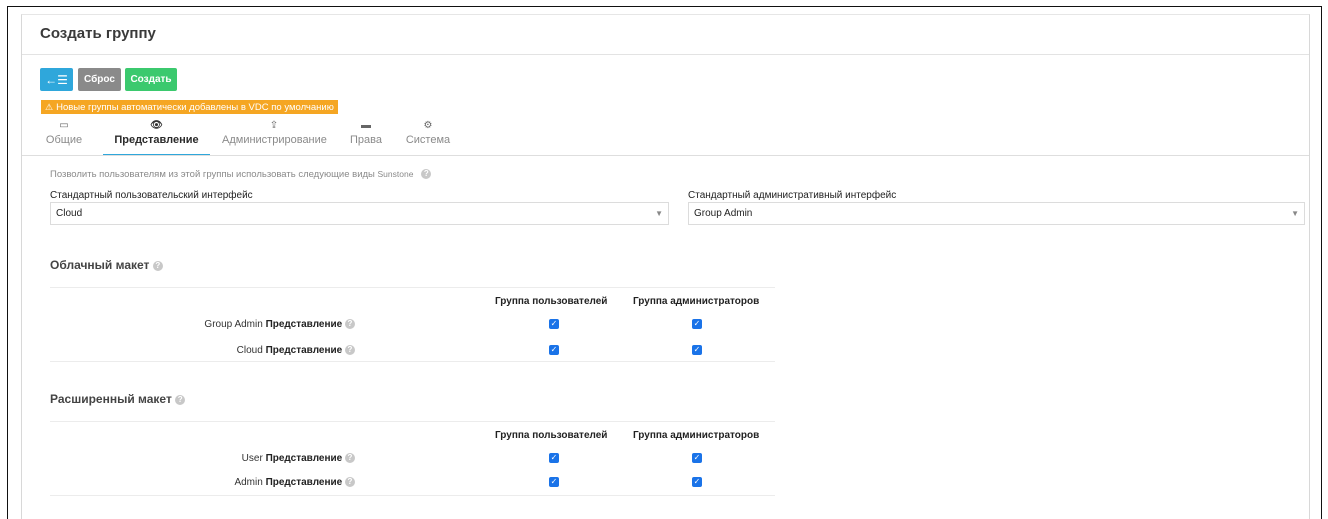 The width and height of the screenshot is (1328, 519). Describe the element at coordinates (696, 301) in the screenshot. I see `cloud-col-admins: Группа администраторов` at that location.